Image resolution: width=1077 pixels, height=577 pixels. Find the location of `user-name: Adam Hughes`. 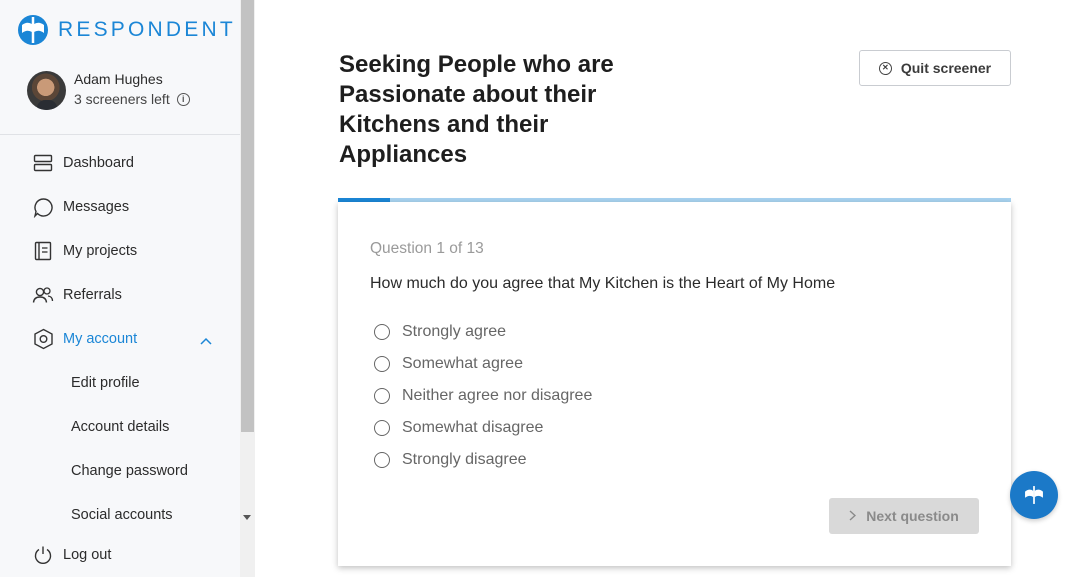

user-name: Adam Hughes is located at coordinates (118, 79).